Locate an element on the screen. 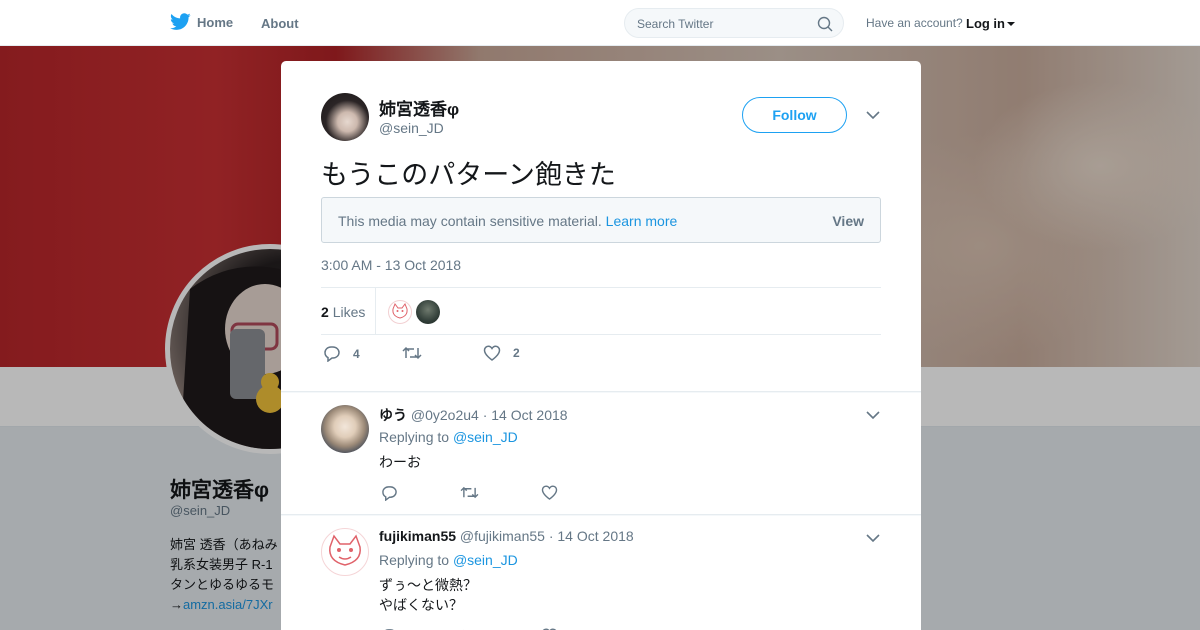 The width and height of the screenshot is (1200, 630). twitter-bird-icon is located at coordinates (180, 21).